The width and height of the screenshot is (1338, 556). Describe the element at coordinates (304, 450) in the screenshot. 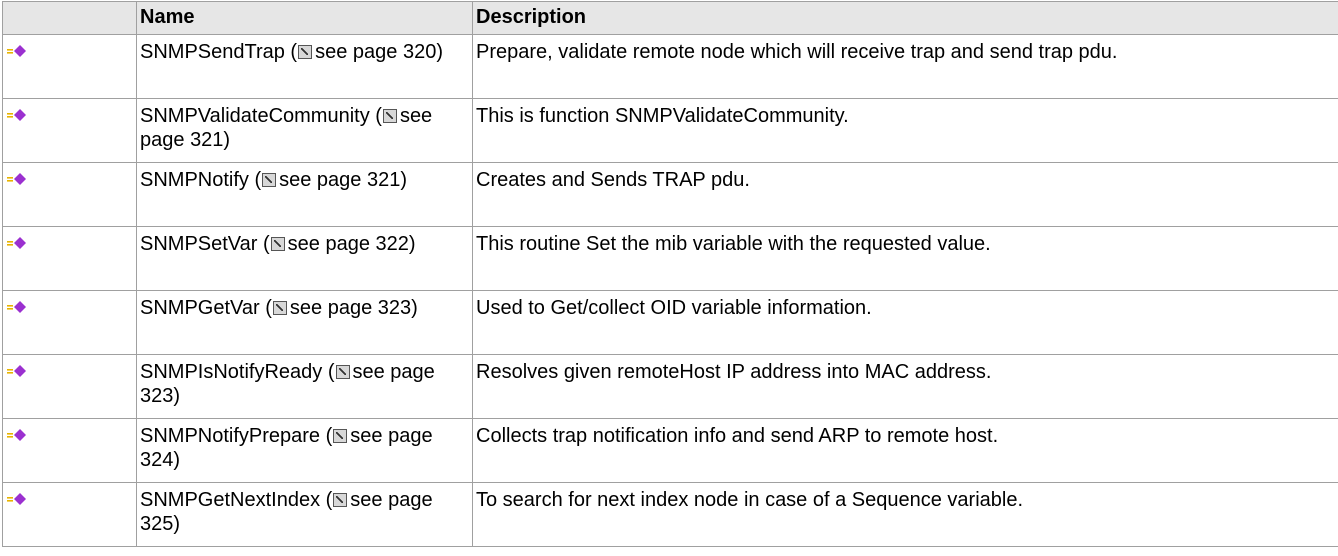

I see `function-name-cell: SNMPNotifyPrepare (see page 324)` at that location.